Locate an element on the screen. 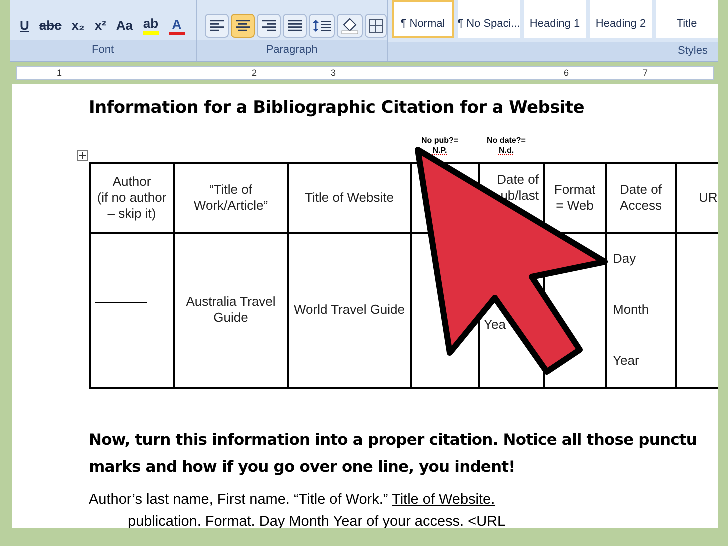 This screenshot has height=546, width=728. blank-line is located at coordinates (121, 302).